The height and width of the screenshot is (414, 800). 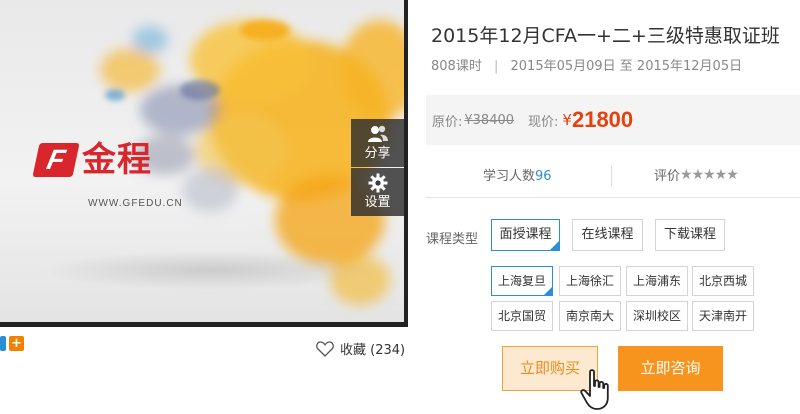 I want to click on video-edge-right, so click(x=406, y=163).